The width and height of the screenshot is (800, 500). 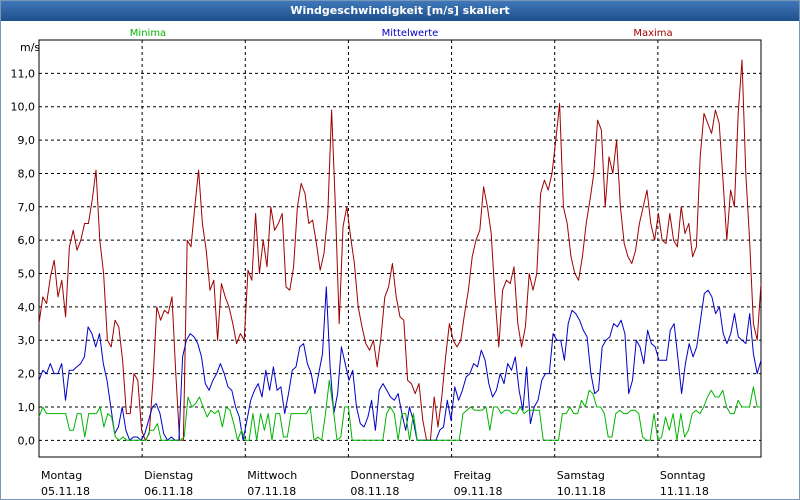 What do you see at coordinates (61, 475) in the screenshot?
I see `x-day-name: Montag` at bounding box center [61, 475].